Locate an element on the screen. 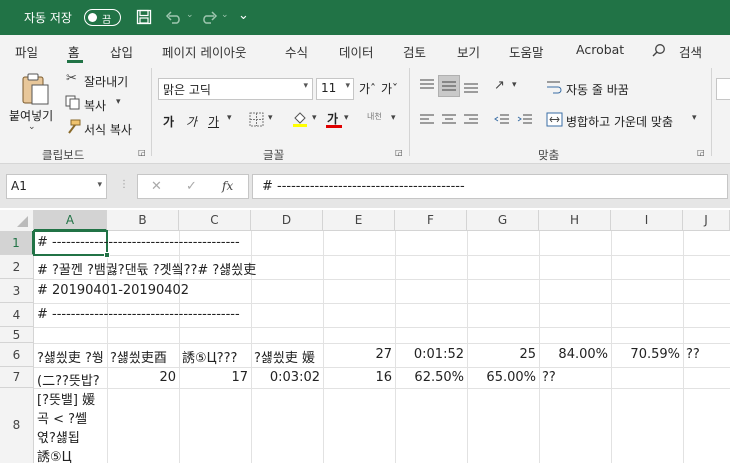  cell-h6: 84.00% is located at coordinates (573, 354).